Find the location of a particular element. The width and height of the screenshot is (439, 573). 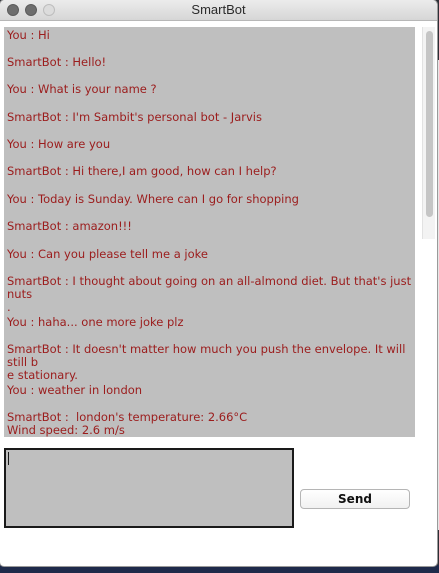

chat-message: SmartBot : Hello! is located at coordinates (57, 62).